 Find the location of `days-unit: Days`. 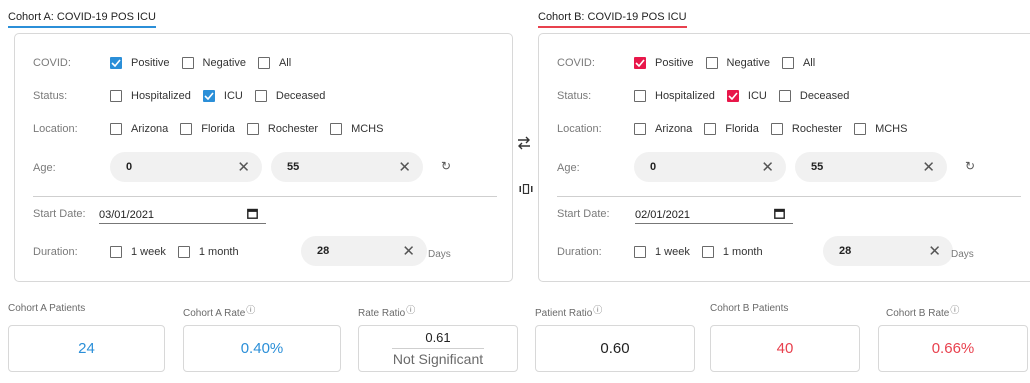

days-unit: Days is located at coordinates (962, 254).